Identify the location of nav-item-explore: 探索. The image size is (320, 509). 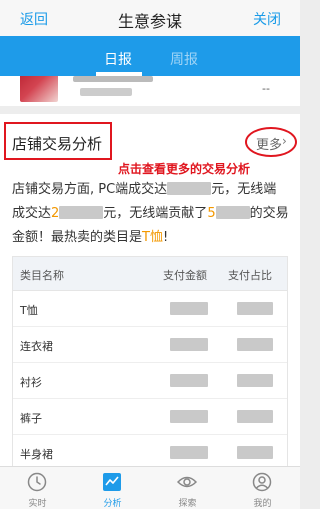
(187, 488).